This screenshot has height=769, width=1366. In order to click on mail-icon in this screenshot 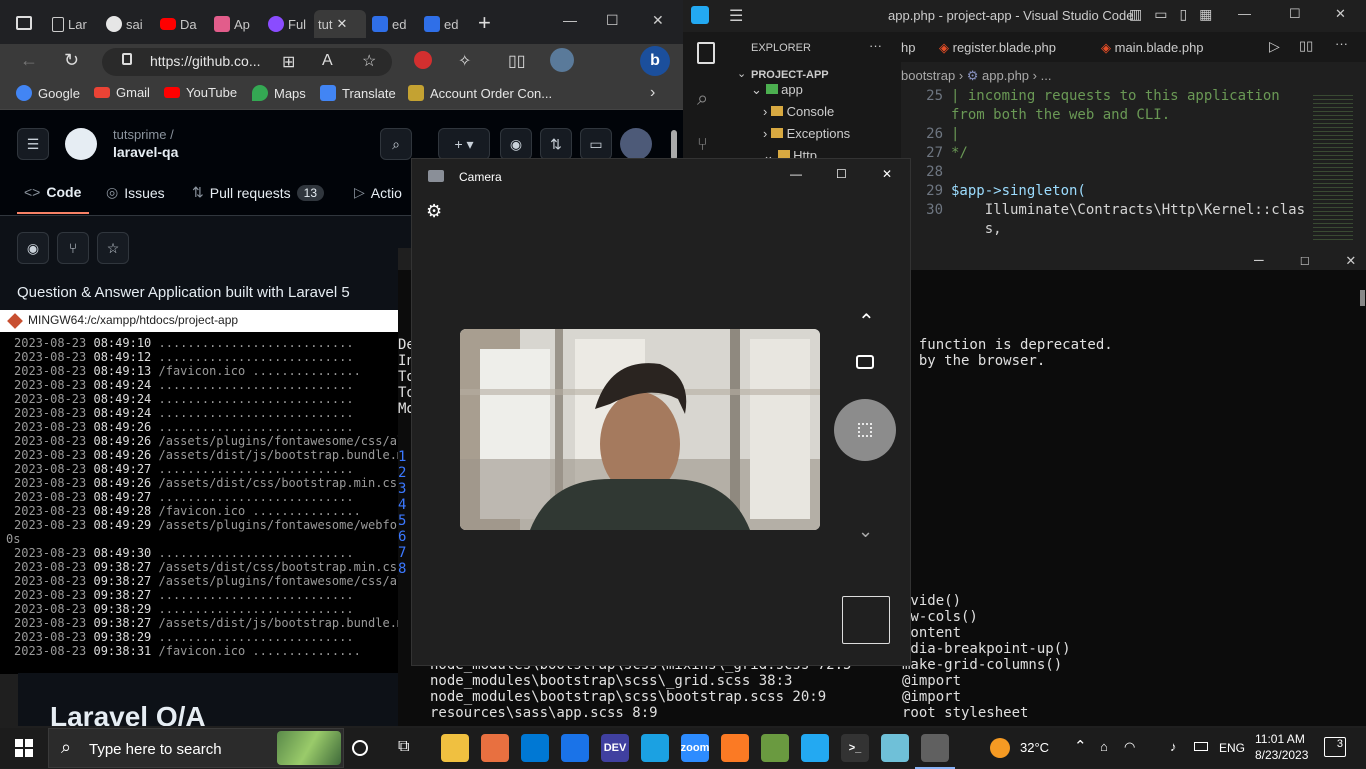, I will do `click(575, 748)`.